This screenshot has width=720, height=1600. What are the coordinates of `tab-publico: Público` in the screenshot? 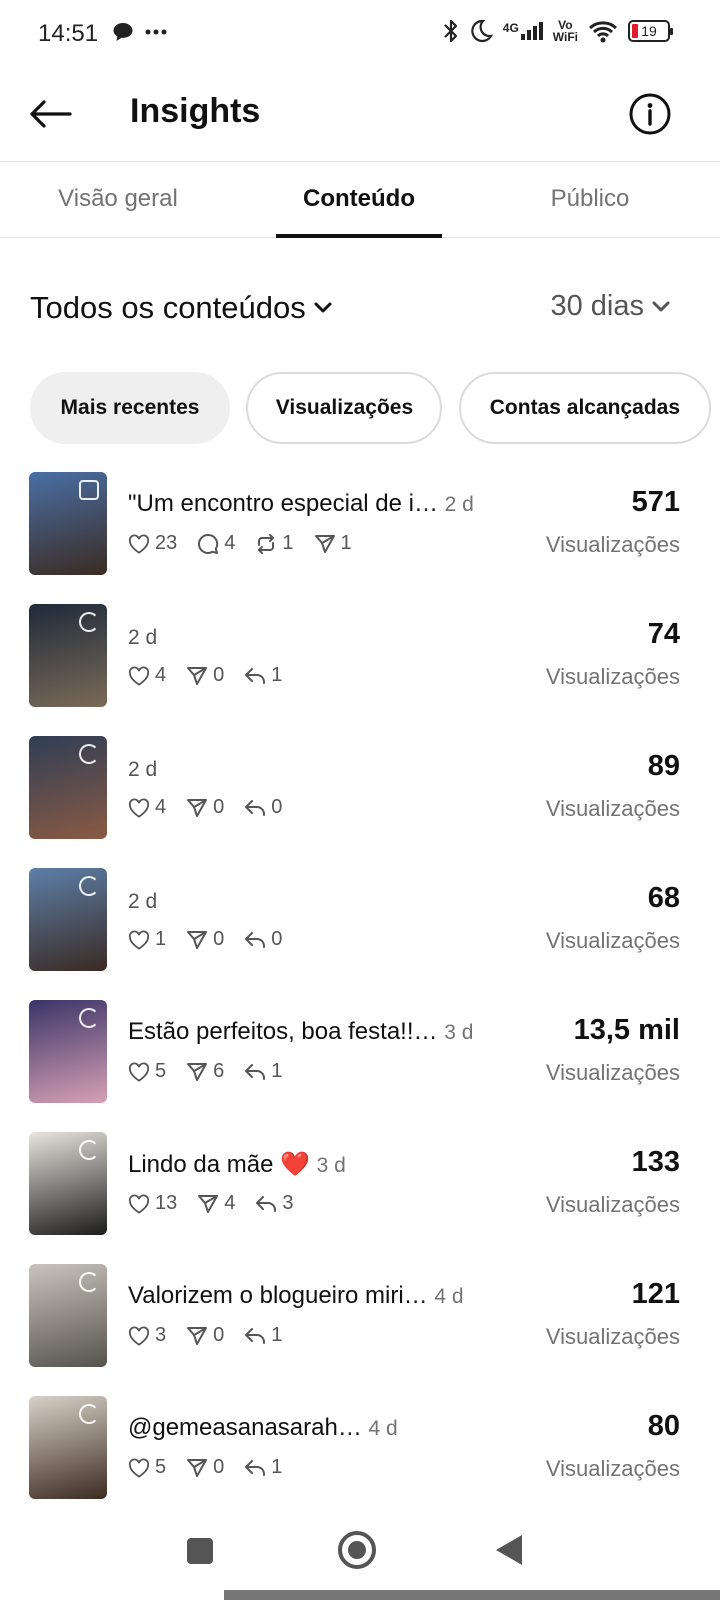 It's located at (590, 199).